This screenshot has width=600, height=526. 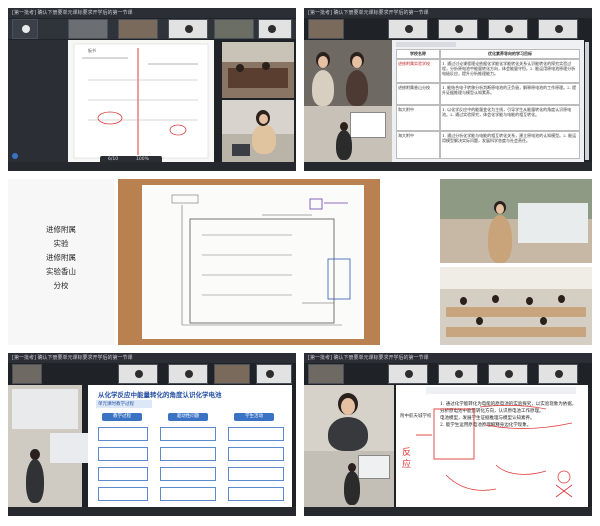 I want to click on red-annotations: 反 应, so click(x=487, y=451).